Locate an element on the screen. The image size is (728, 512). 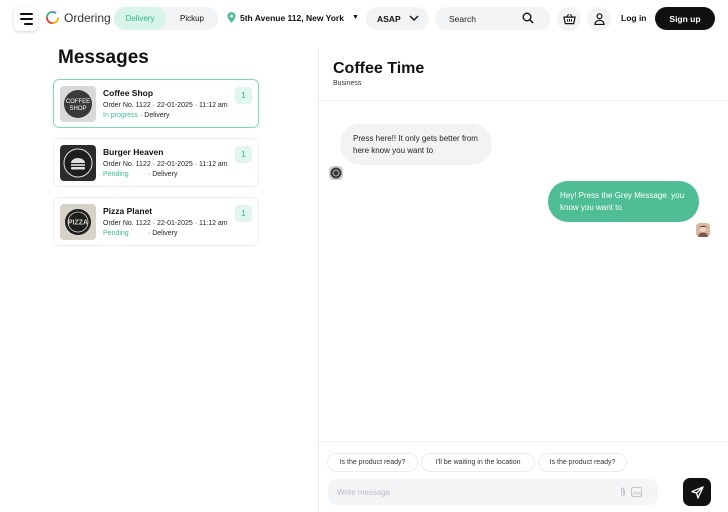
quick-reply-chip: I'll be waiting in the location is located at coordinates (478, 462).